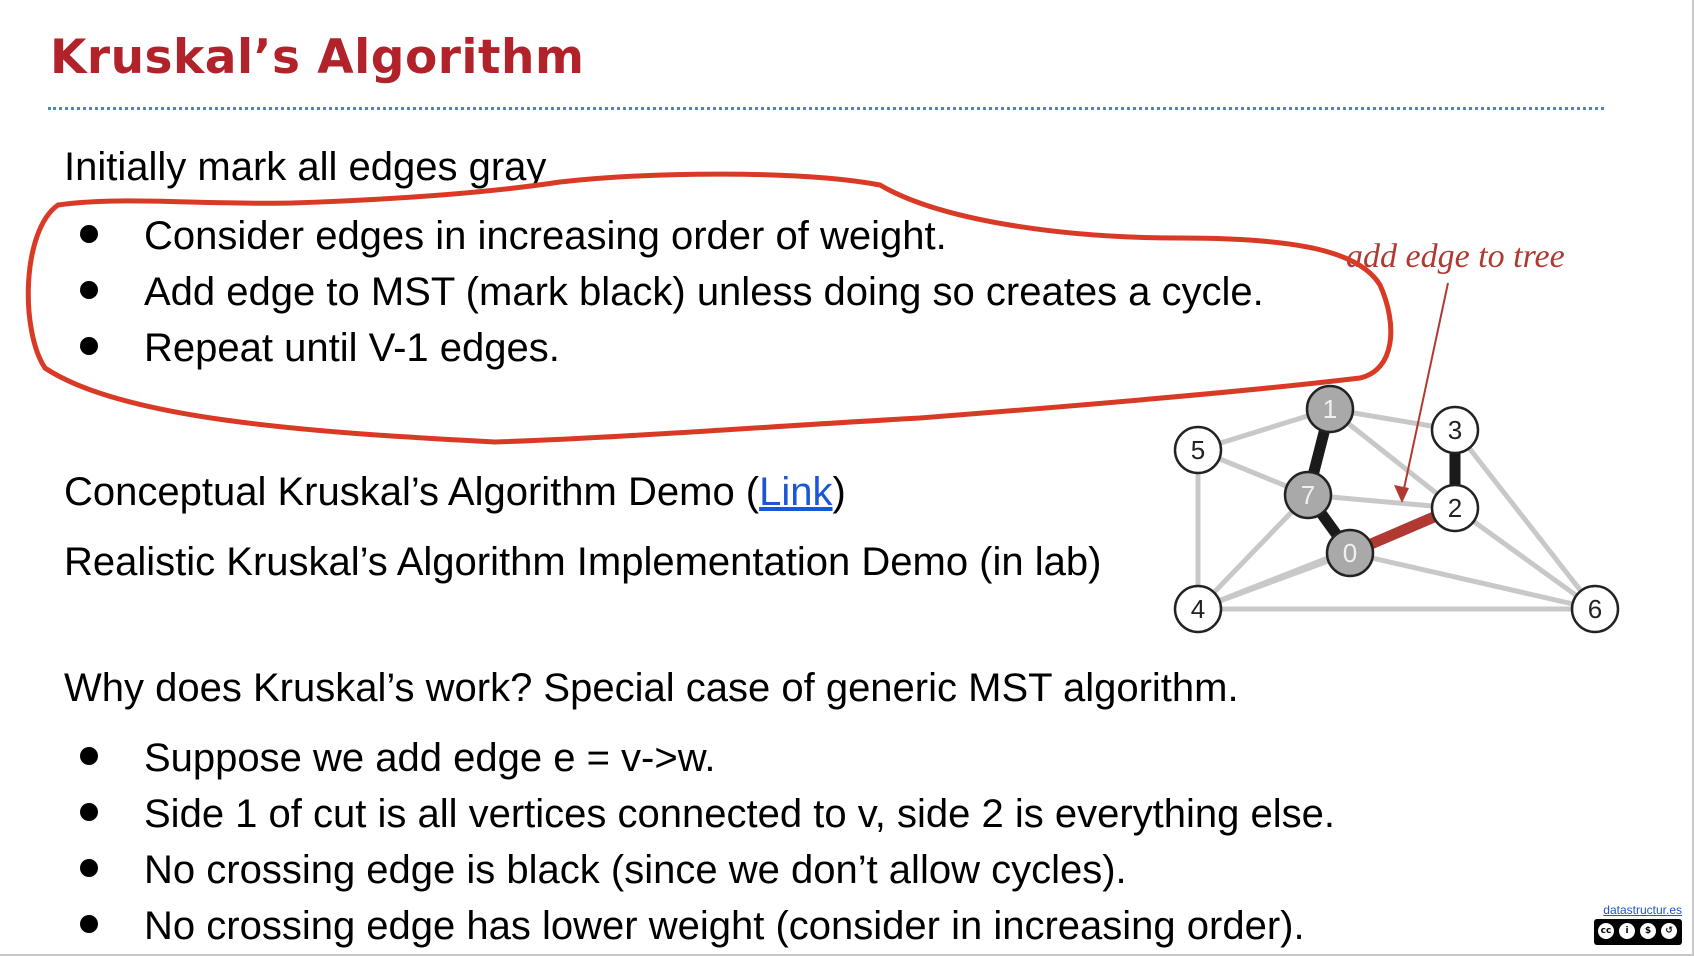  I want to click on annotation-label: add edge to tree, so click(1455, 256).